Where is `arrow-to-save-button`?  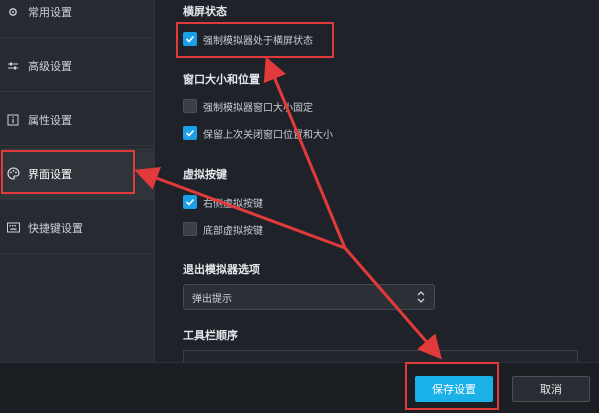 arrow-to-save-button is located at coordinates (392, 303).